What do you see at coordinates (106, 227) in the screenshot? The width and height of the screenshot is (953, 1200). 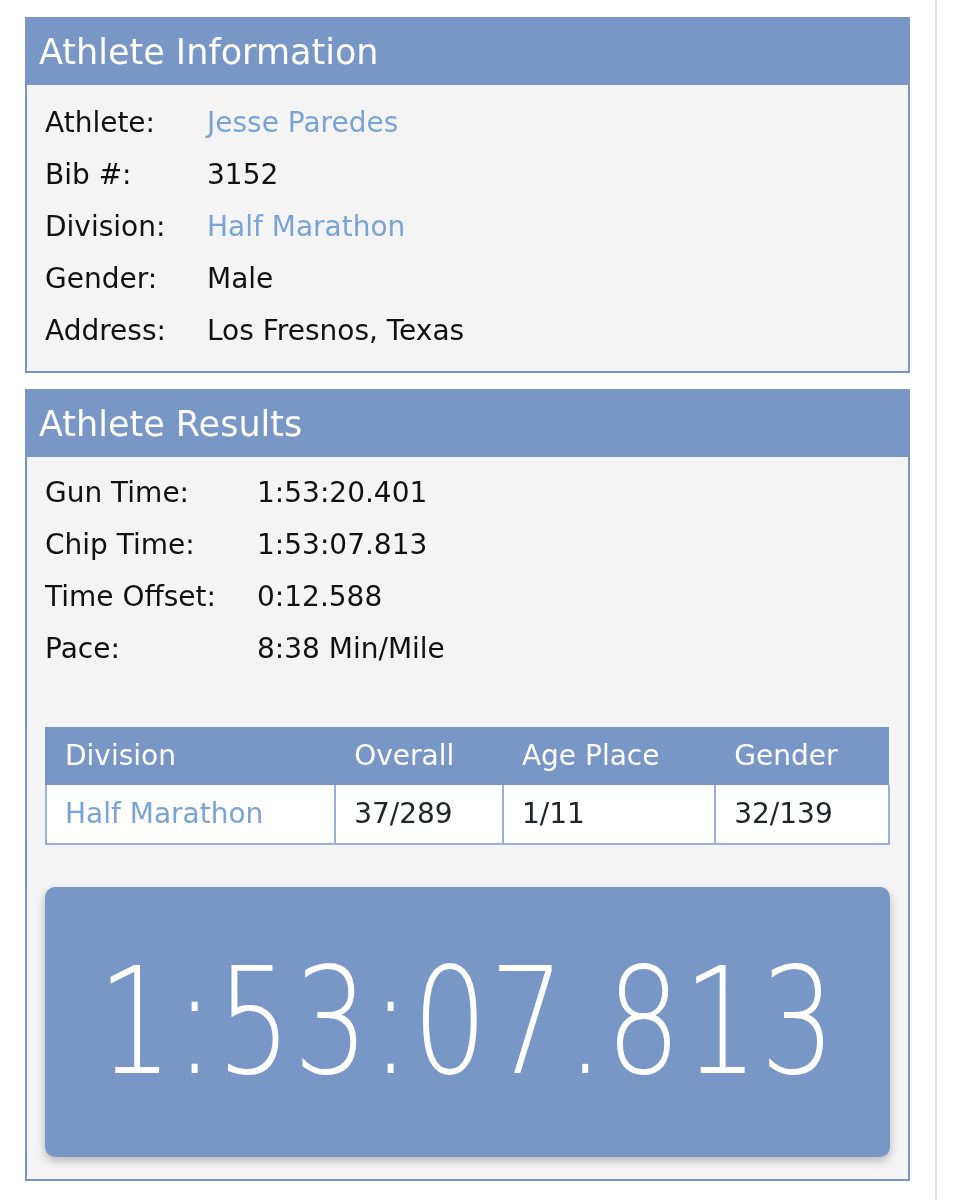 I see `field-label: Division:` at bounding box center [106, 227].